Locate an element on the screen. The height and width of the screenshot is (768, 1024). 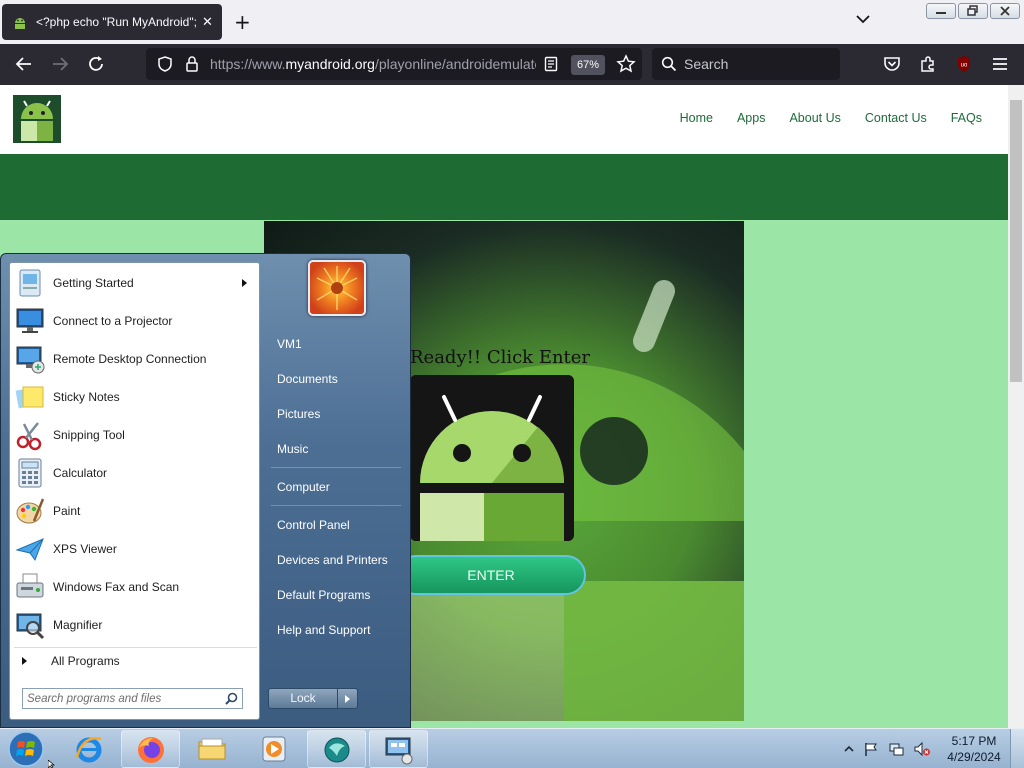
start-search-box is located at coordinates (132, 698).